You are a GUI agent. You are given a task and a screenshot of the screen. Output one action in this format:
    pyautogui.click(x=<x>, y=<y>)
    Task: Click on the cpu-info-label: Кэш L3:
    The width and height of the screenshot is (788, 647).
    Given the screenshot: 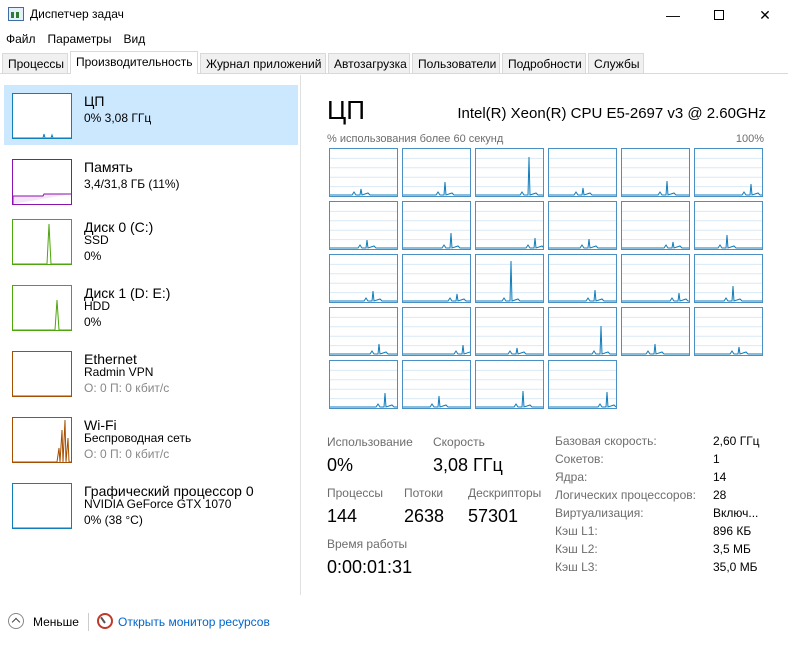 What is the action you would take?
    pyautogui.click(x=576, y=567)
    